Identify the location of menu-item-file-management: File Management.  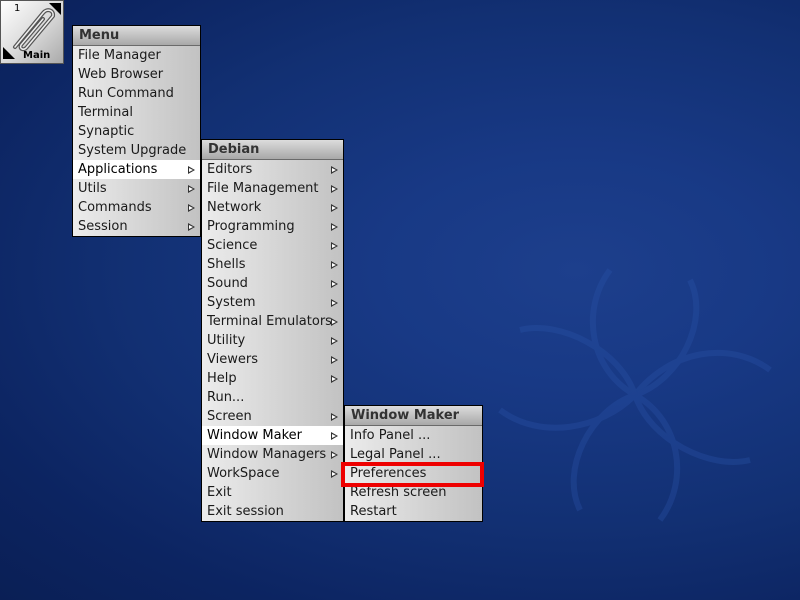
(272, 188).